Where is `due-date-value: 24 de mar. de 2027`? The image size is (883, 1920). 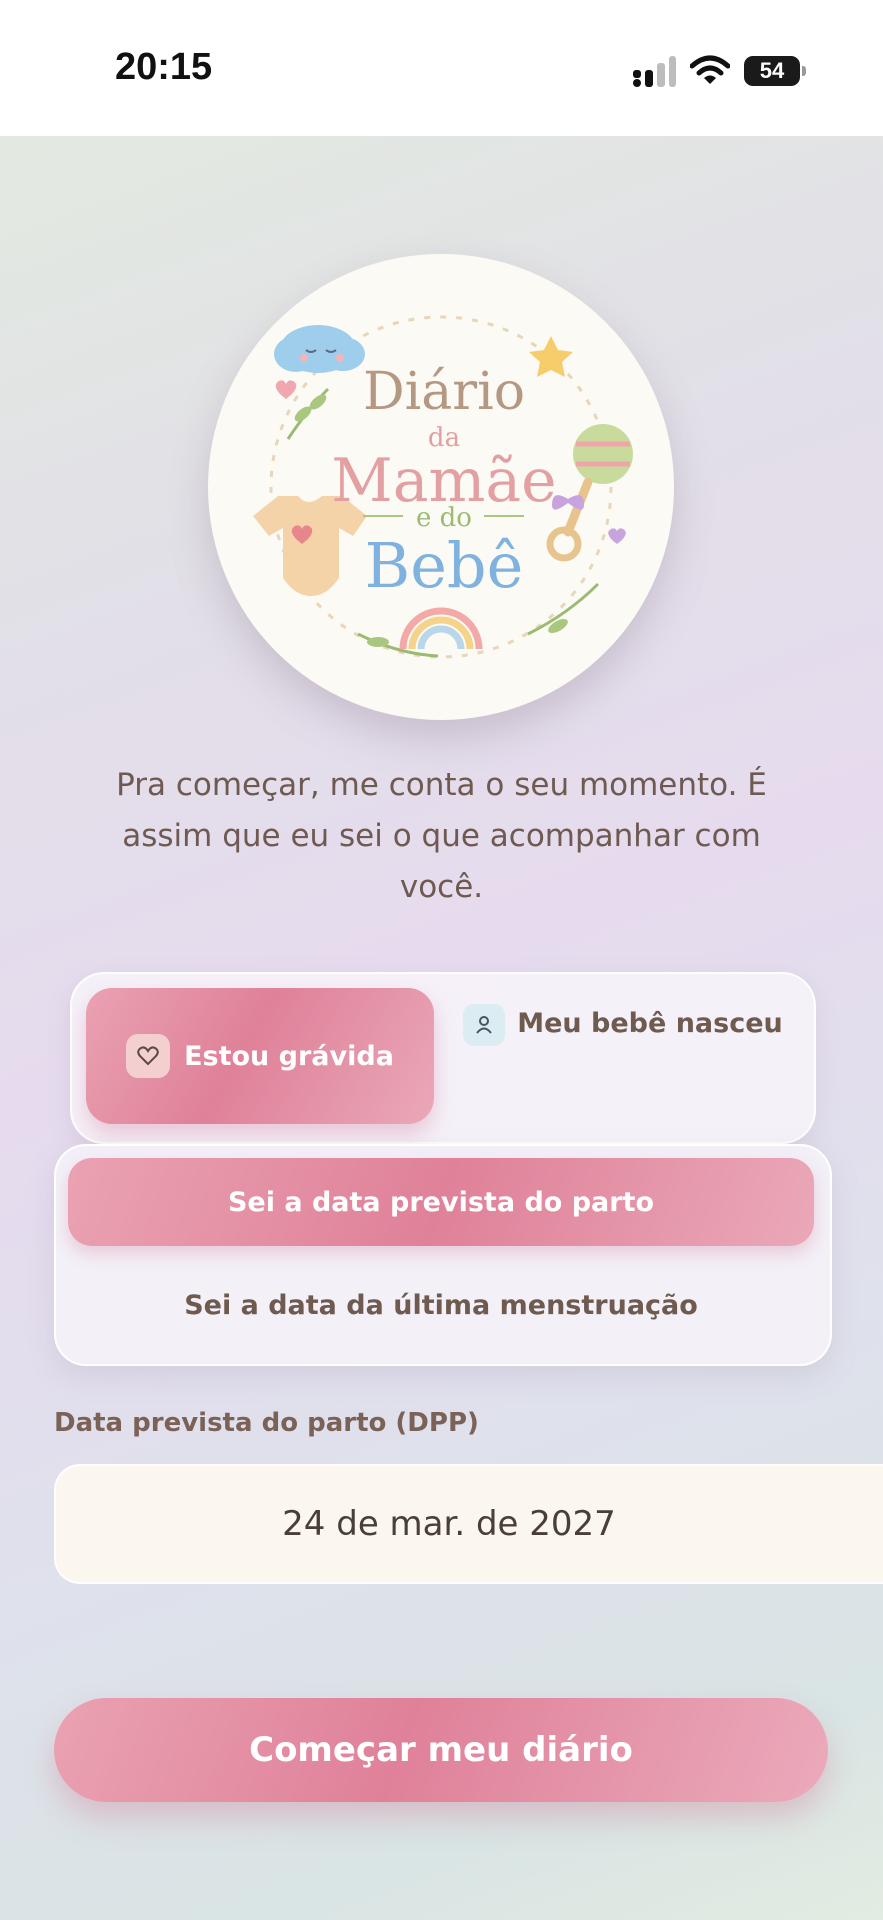
due-date-value: 24 de mar. de 2027 is located at coordinates (449, 1524).